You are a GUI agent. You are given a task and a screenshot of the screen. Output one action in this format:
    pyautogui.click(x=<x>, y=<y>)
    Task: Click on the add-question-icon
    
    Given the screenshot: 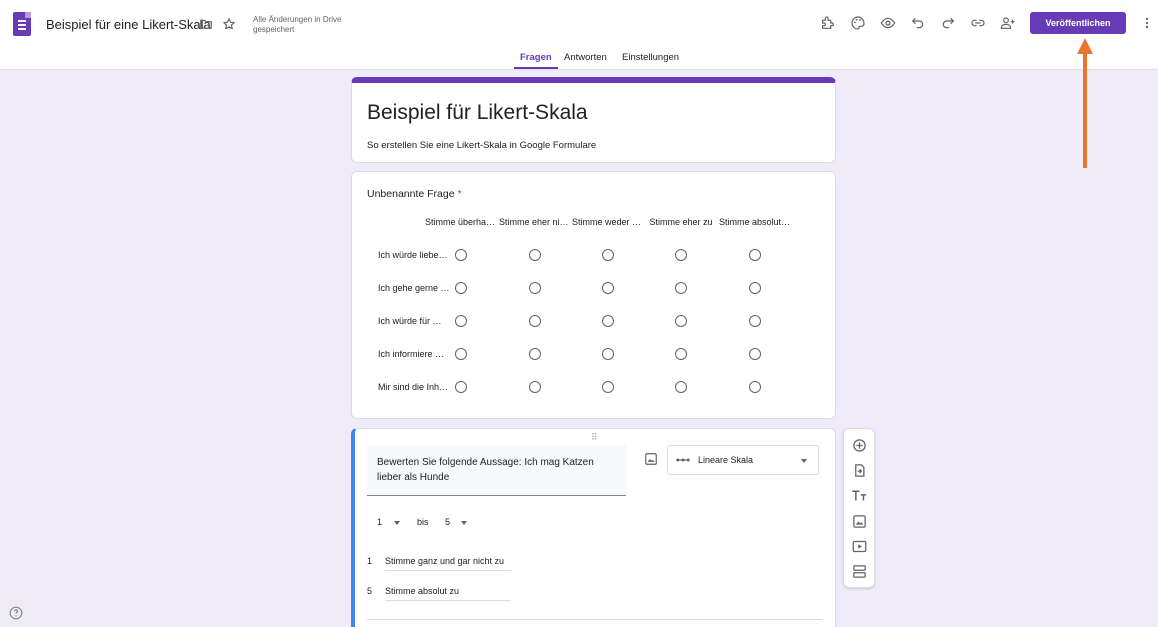 What is the action you would take?
    pyautogui.click(x=859, y=445)
    